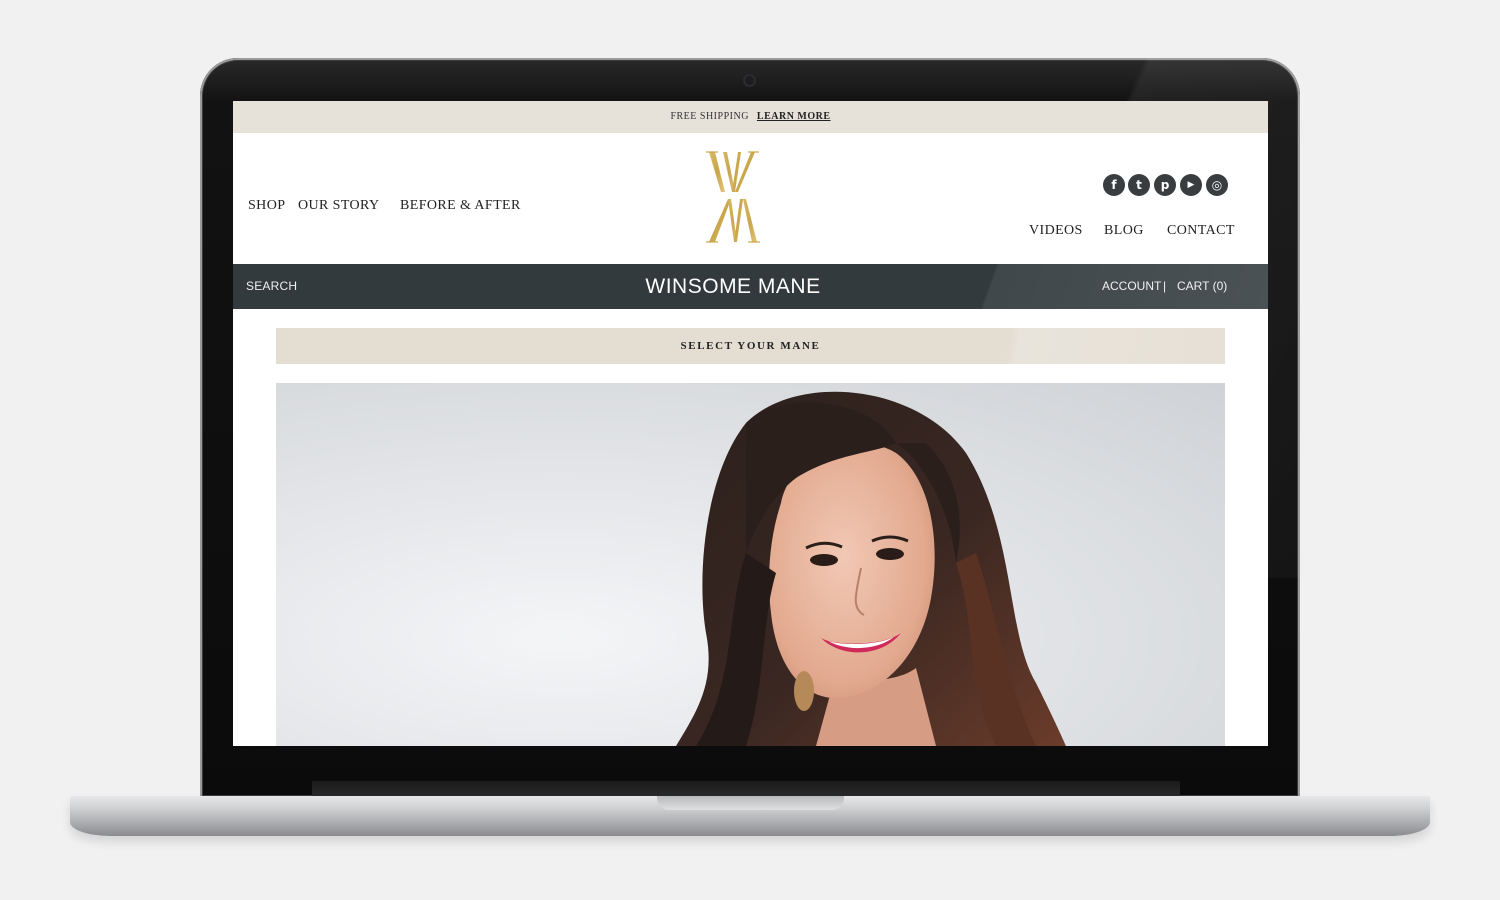  What do you see at coordinates (1191, 185) in the screenshot?
I see `youtube-icon: ▶` at bounding box center [1191, 185].